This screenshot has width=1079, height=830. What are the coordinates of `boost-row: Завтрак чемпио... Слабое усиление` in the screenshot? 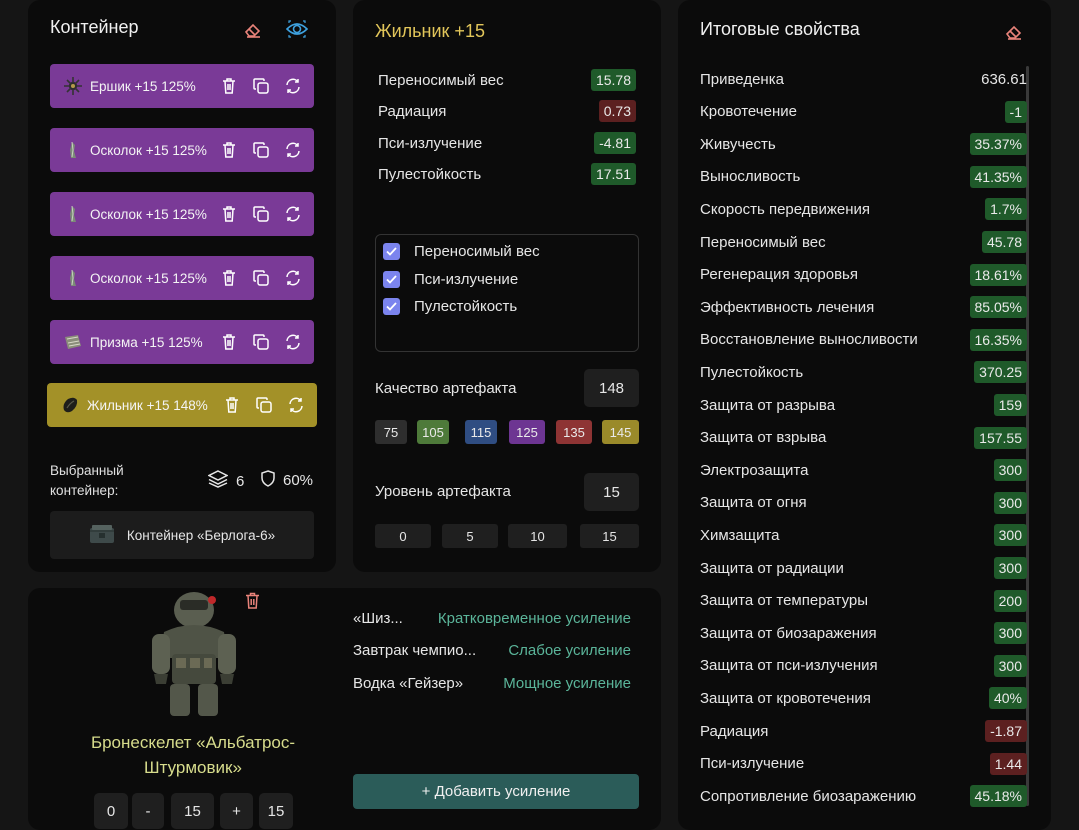 It's located at (492, 653).